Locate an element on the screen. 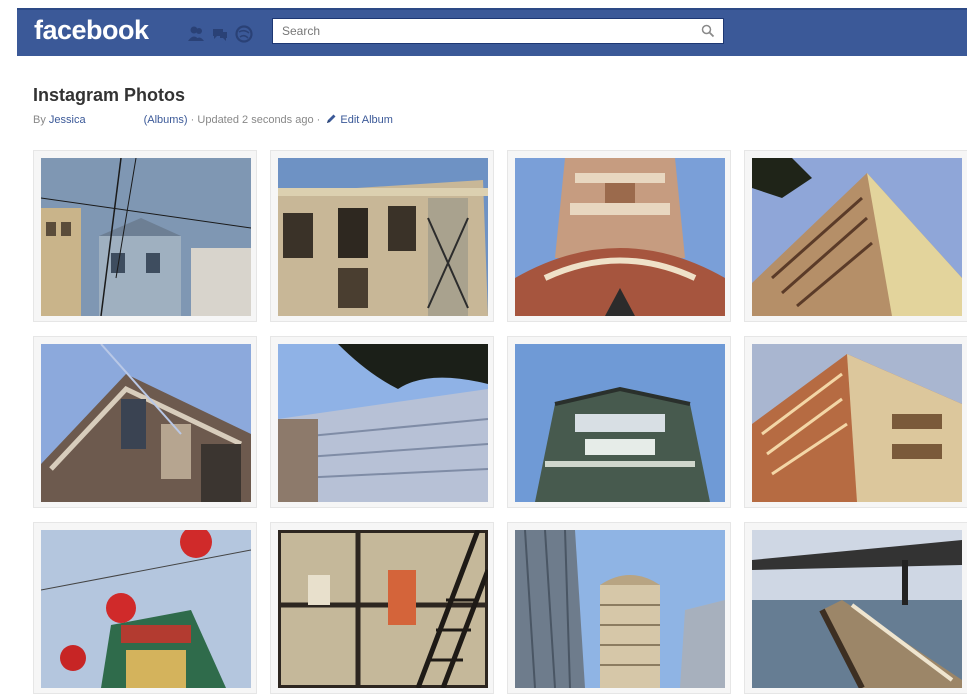 The width and height of the screenshot is (967, 694). search-icon is located at coordinates (708, 31).